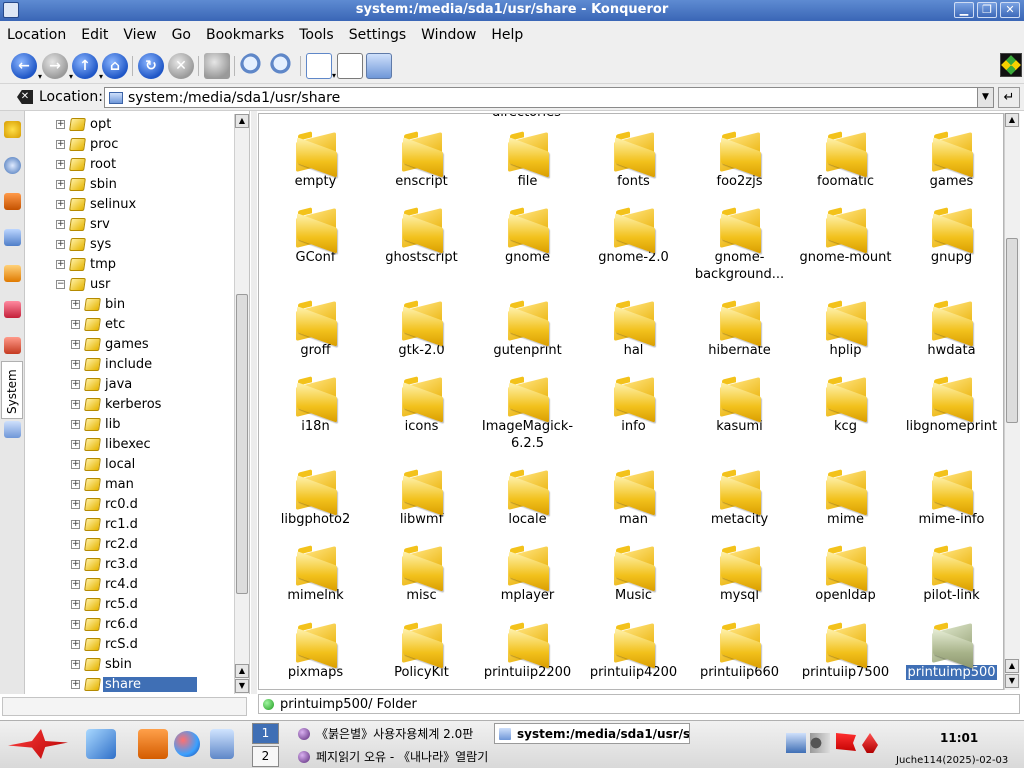 This screenshot has height=768, width=1024. What do you see at coordinates (12, 273) in the screenshot?
I see `services-tab-icon` at bounding box center [12, 273].